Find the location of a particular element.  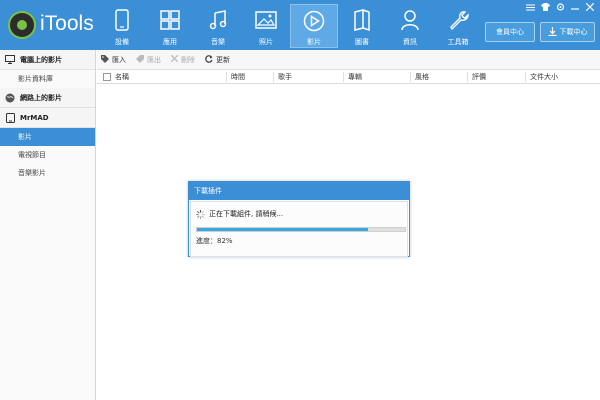

export-icon is located at coordinates (140, 59).